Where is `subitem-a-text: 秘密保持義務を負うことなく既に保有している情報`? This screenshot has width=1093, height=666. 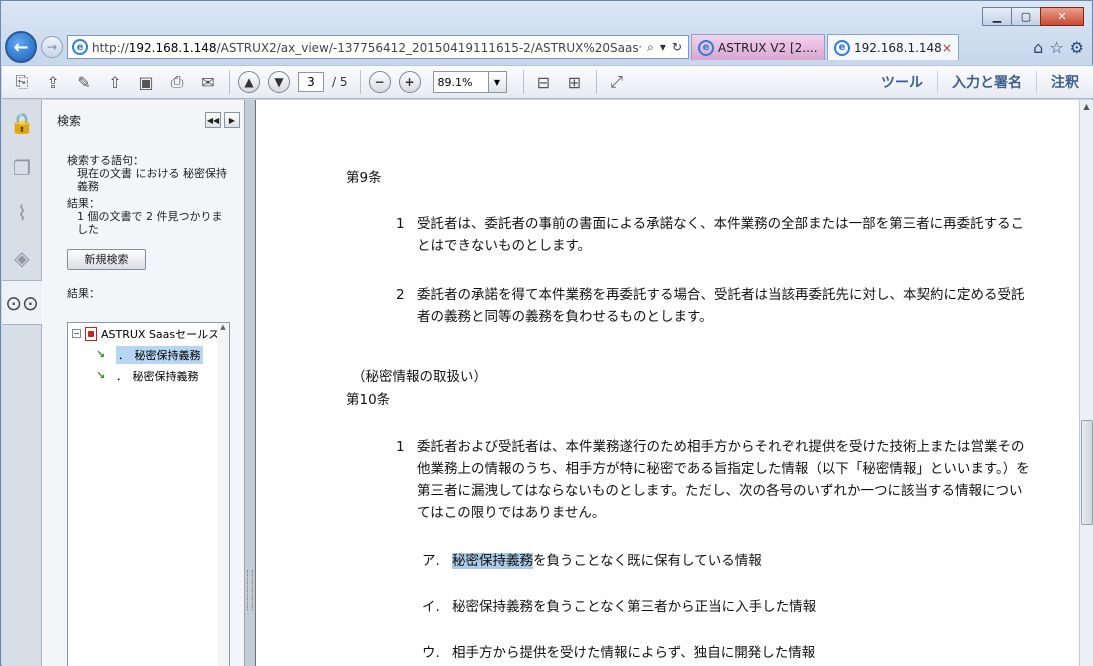 subitem-a-text: 秘密保持義務を負うことなく既に保有している情報 is located at coordinates (607, 561).